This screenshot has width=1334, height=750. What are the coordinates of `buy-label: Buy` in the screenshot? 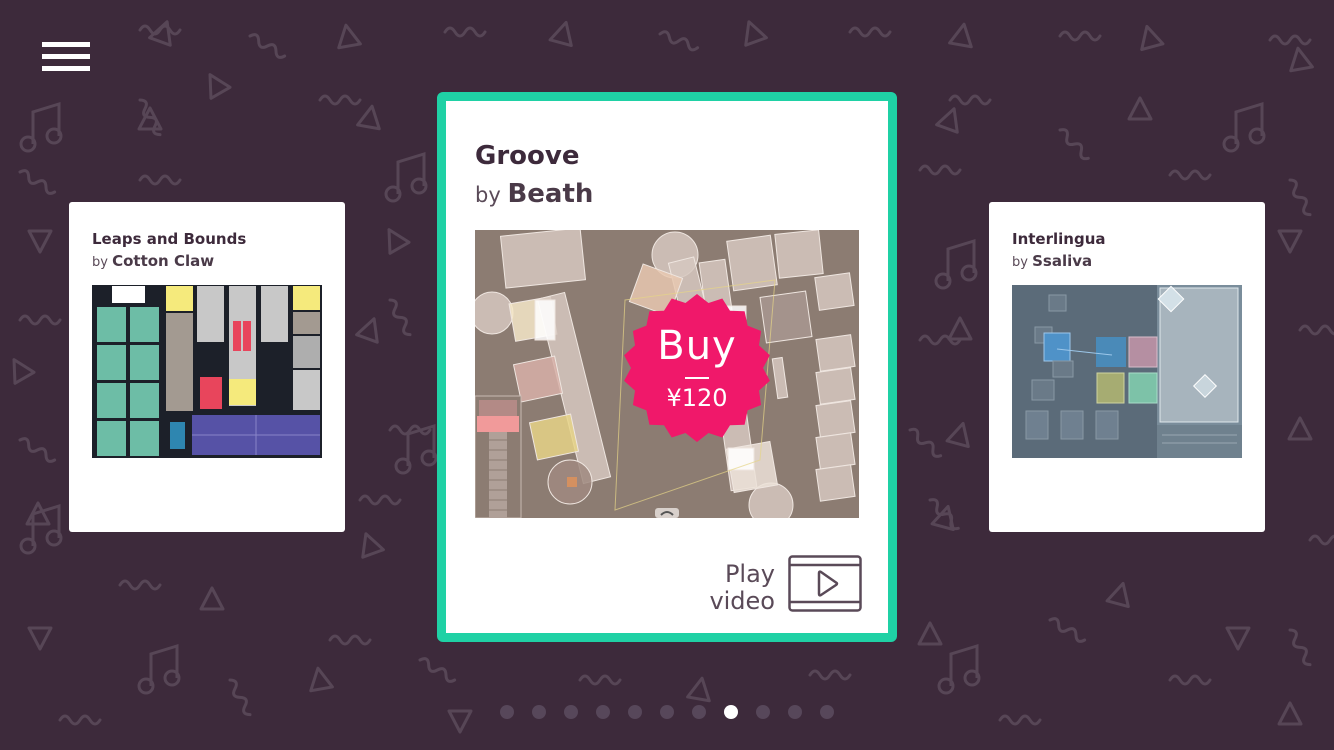 It's located at (697, 346).